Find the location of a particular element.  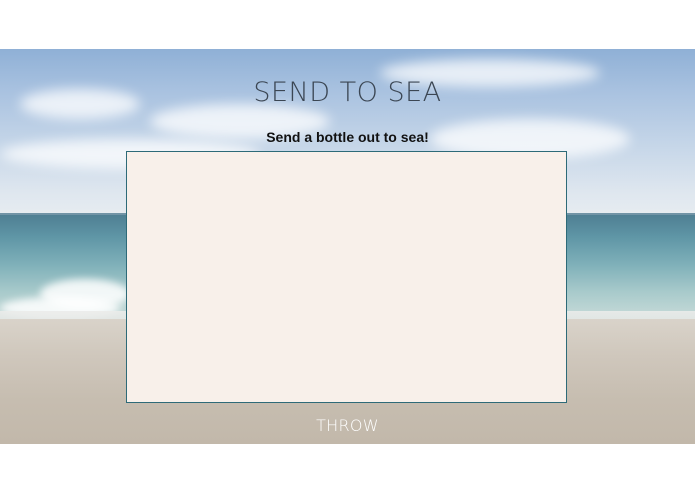

throw-button: THROW is located at coordinates (347, 425).